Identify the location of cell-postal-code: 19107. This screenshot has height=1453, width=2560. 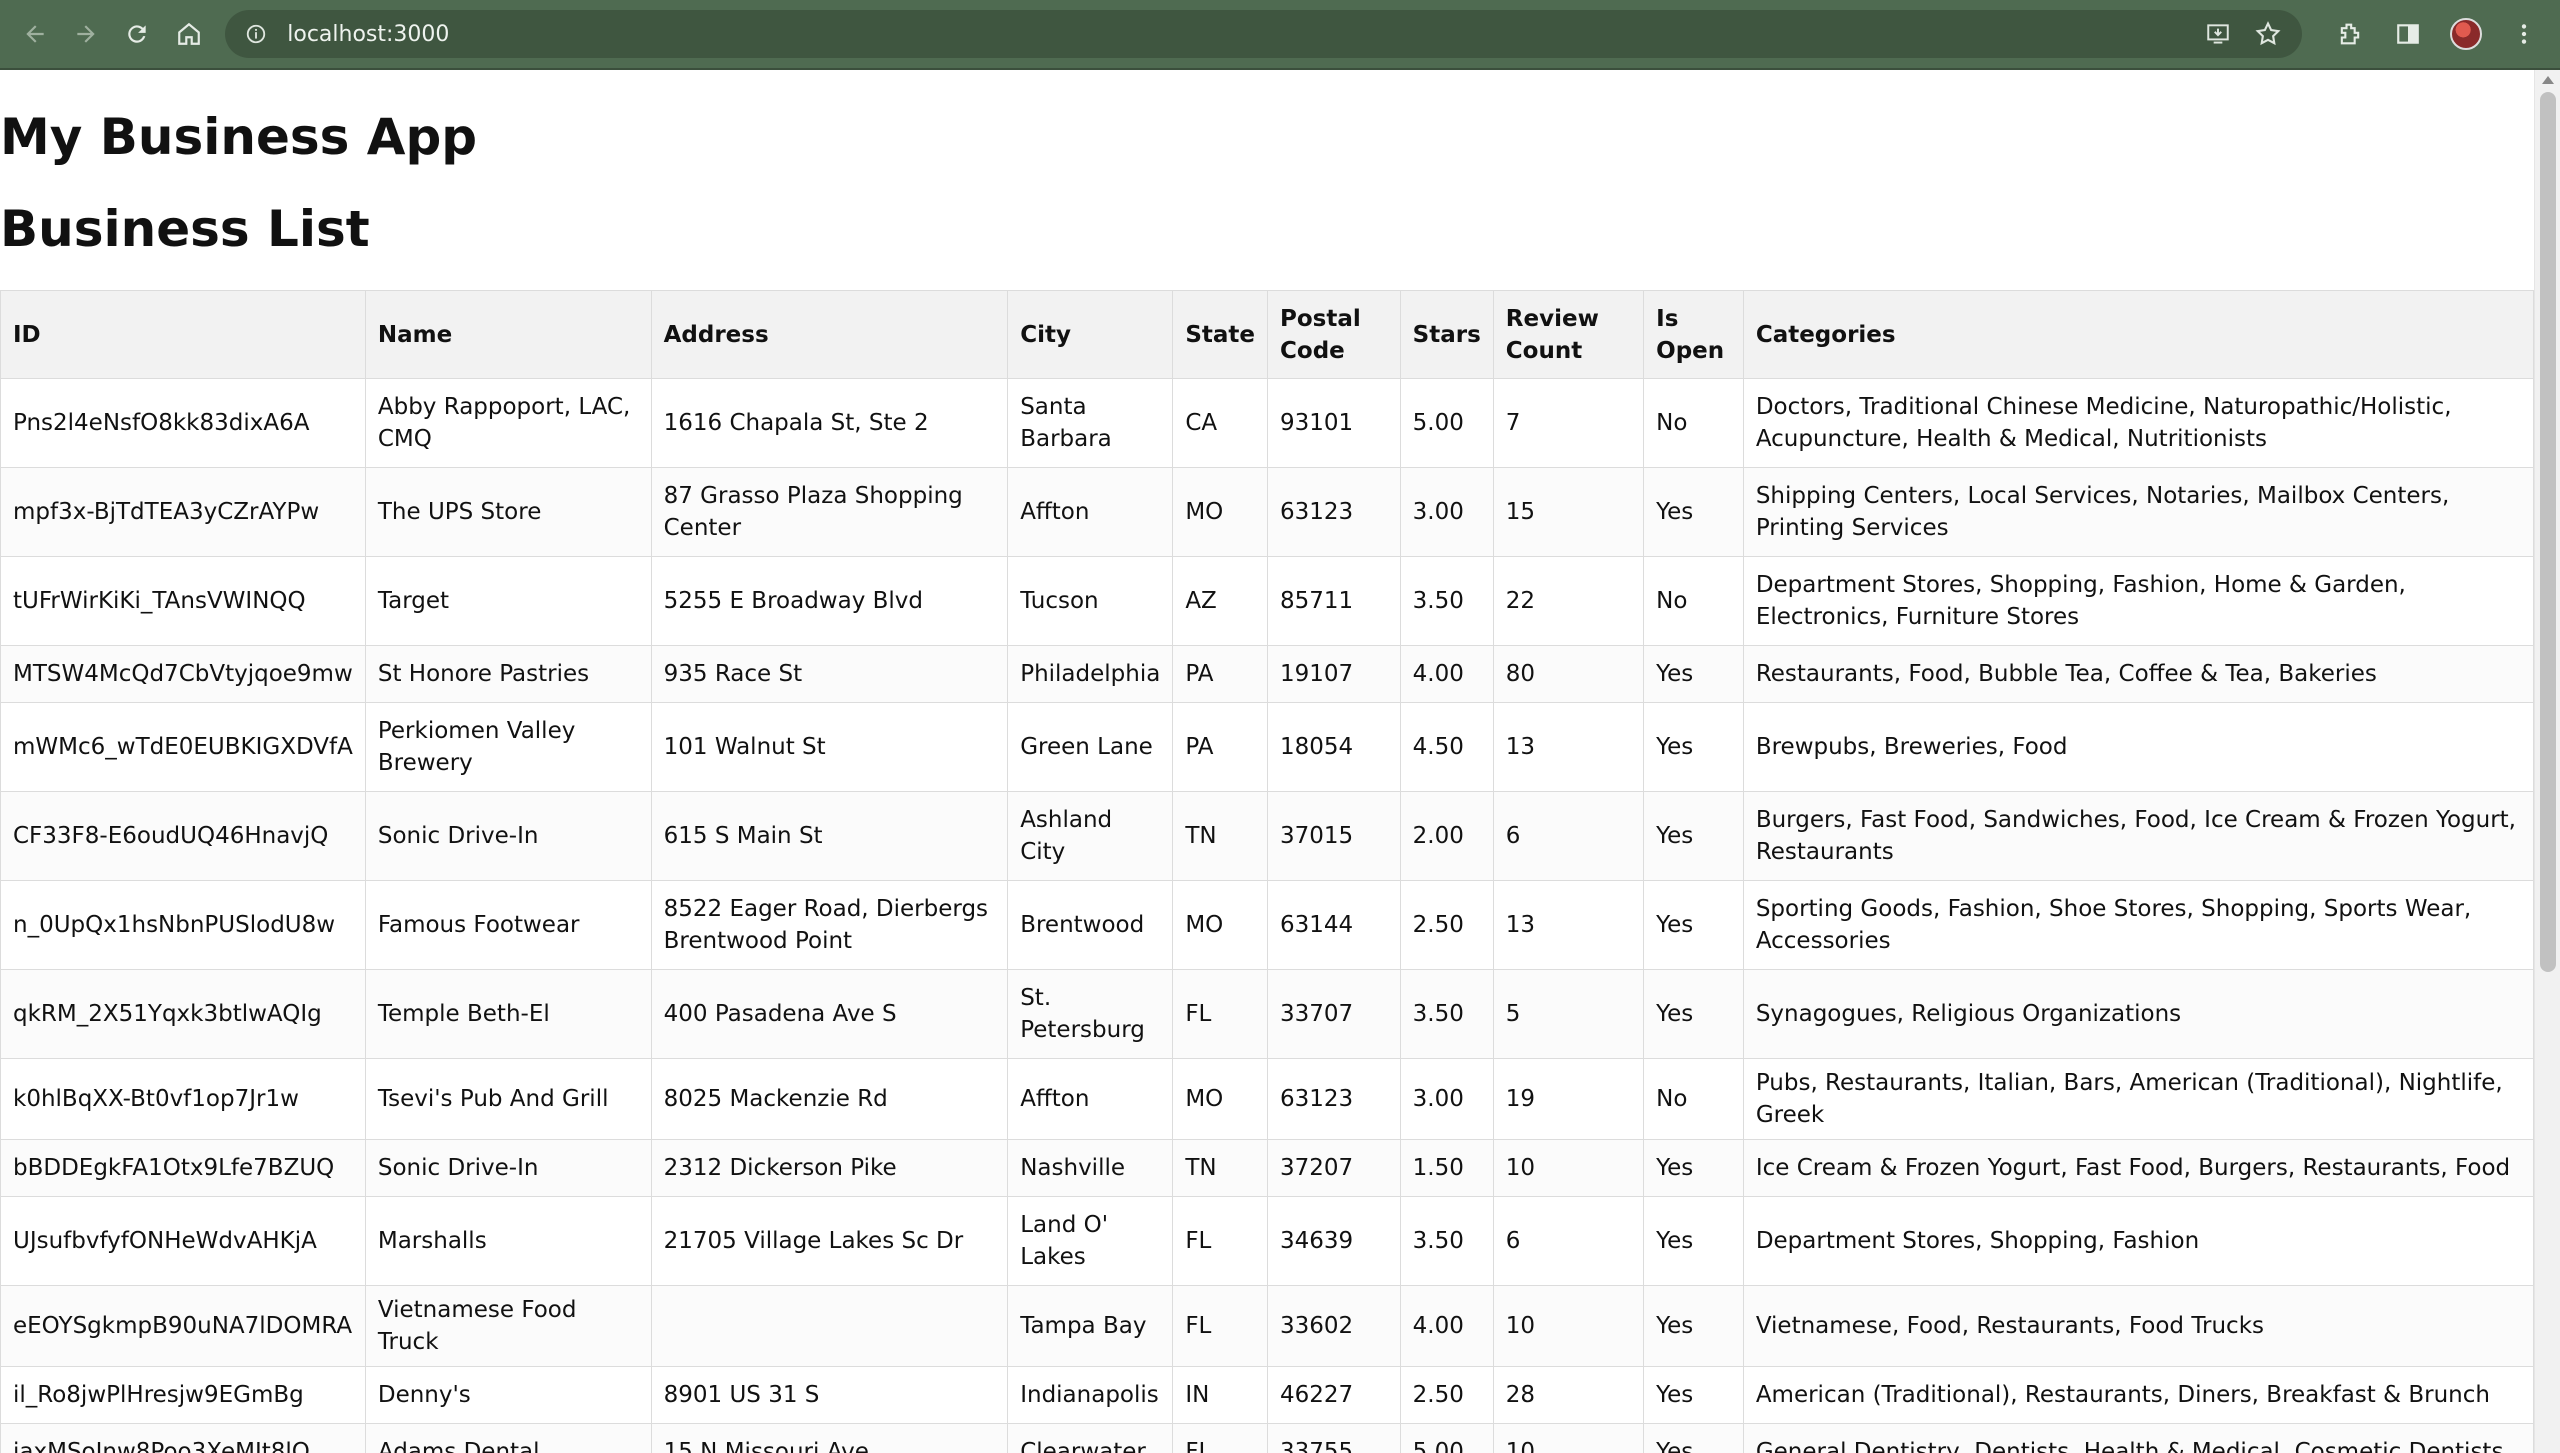
(1334, 674).